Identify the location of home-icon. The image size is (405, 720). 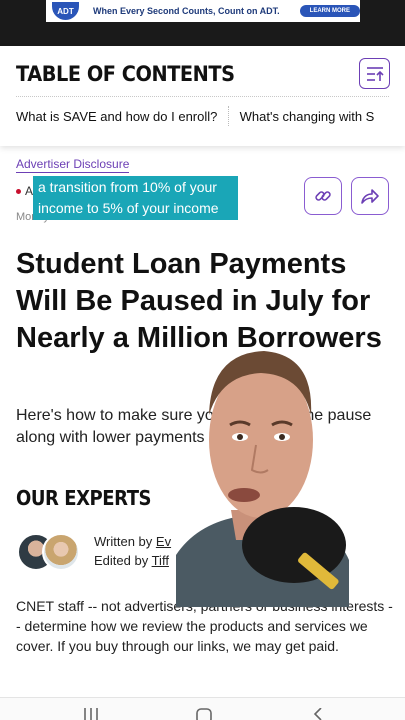
(204, 714).